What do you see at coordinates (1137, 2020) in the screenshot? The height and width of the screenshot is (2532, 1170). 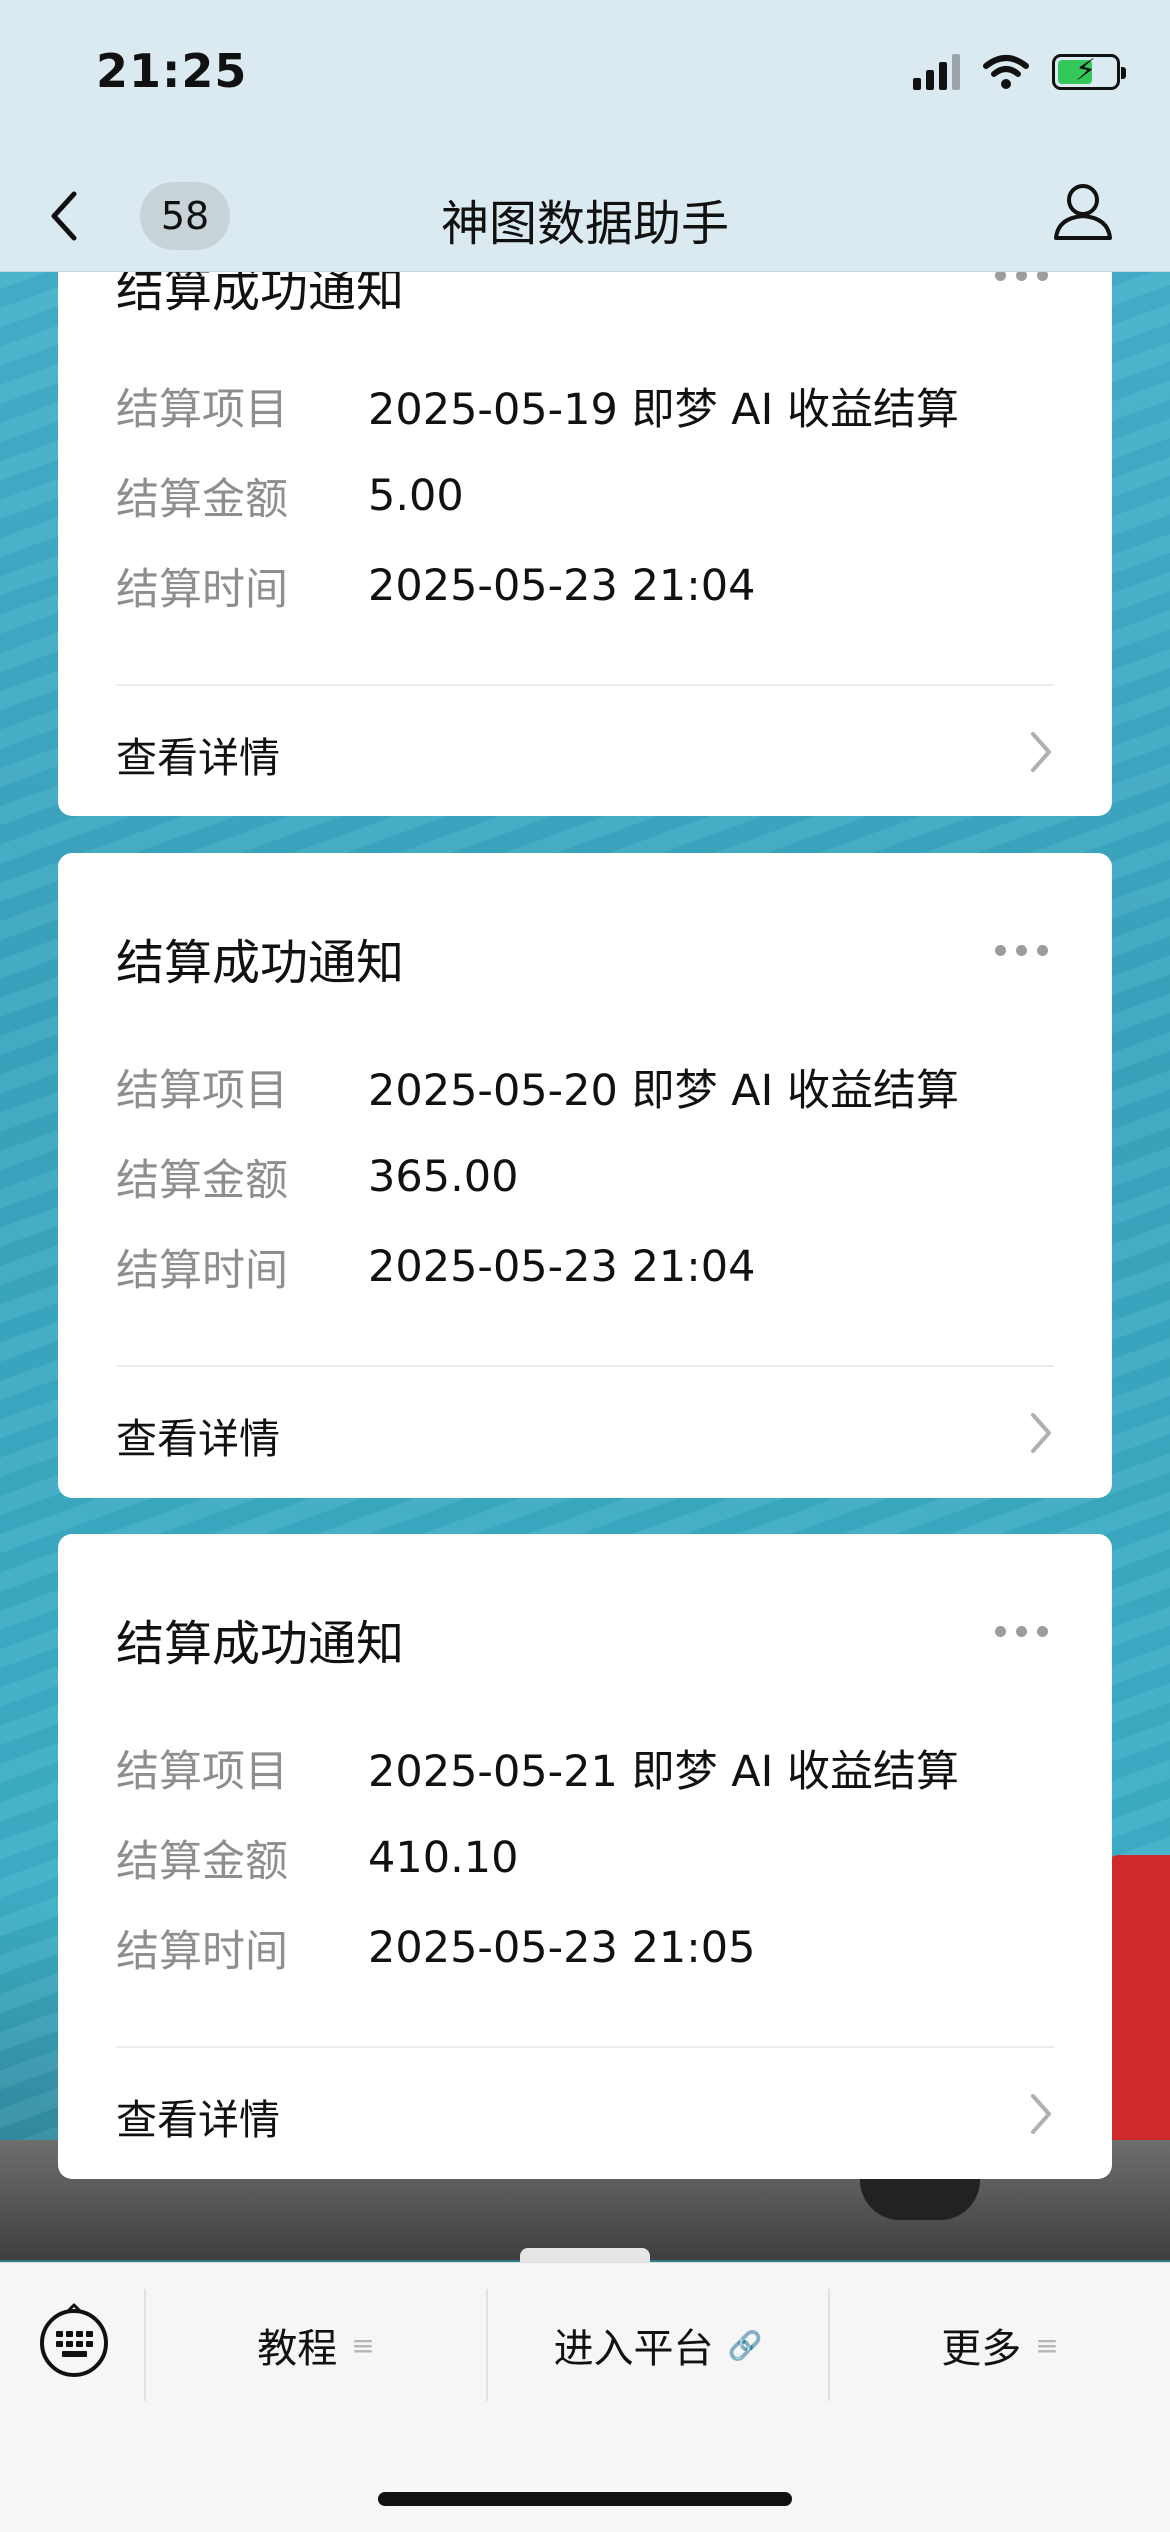 I see `background-decoration` at bounding box center [1137, 2020].